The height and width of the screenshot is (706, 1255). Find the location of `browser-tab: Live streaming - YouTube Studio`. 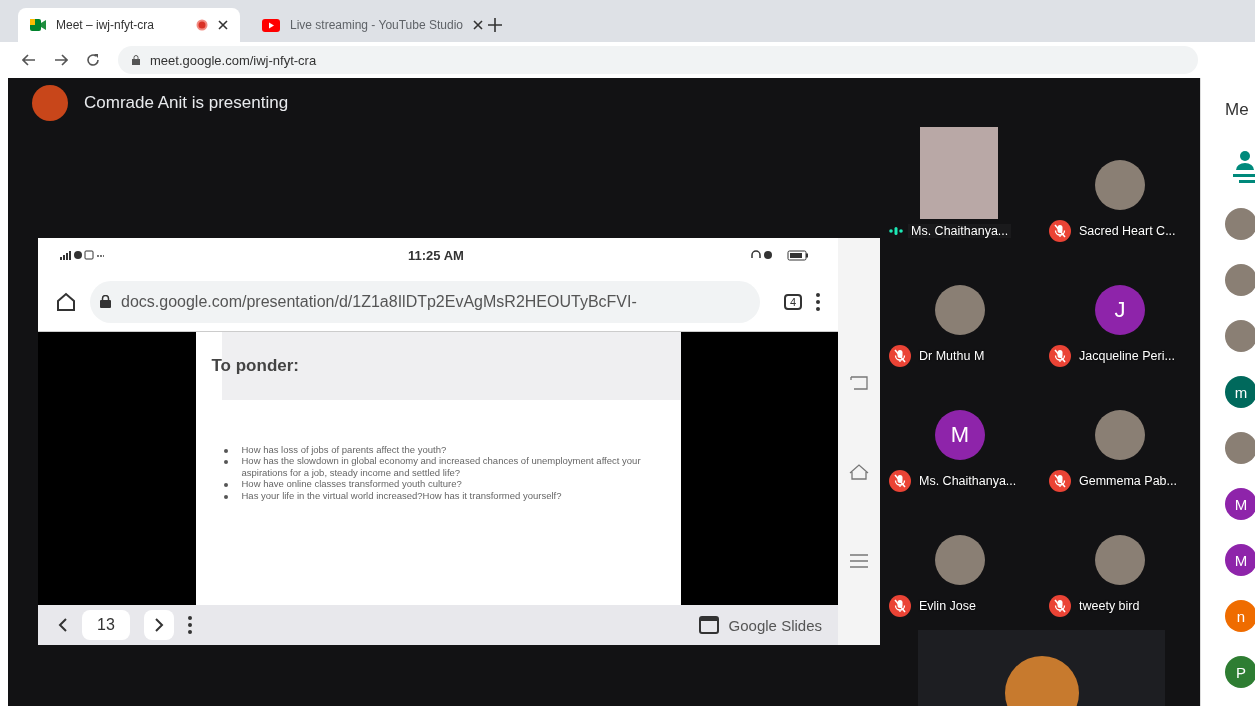

browser-tab: Live streaming - YouTube Studio is located at coordinates (361, 25).